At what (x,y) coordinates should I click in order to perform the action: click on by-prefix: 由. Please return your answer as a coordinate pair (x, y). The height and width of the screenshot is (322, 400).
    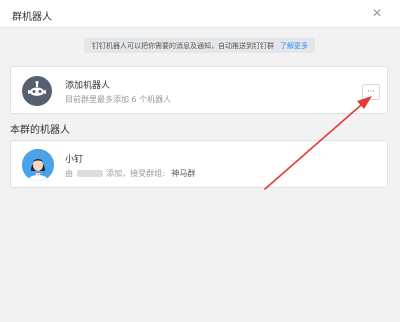
    Looking at the image, I should click on (69, 173).